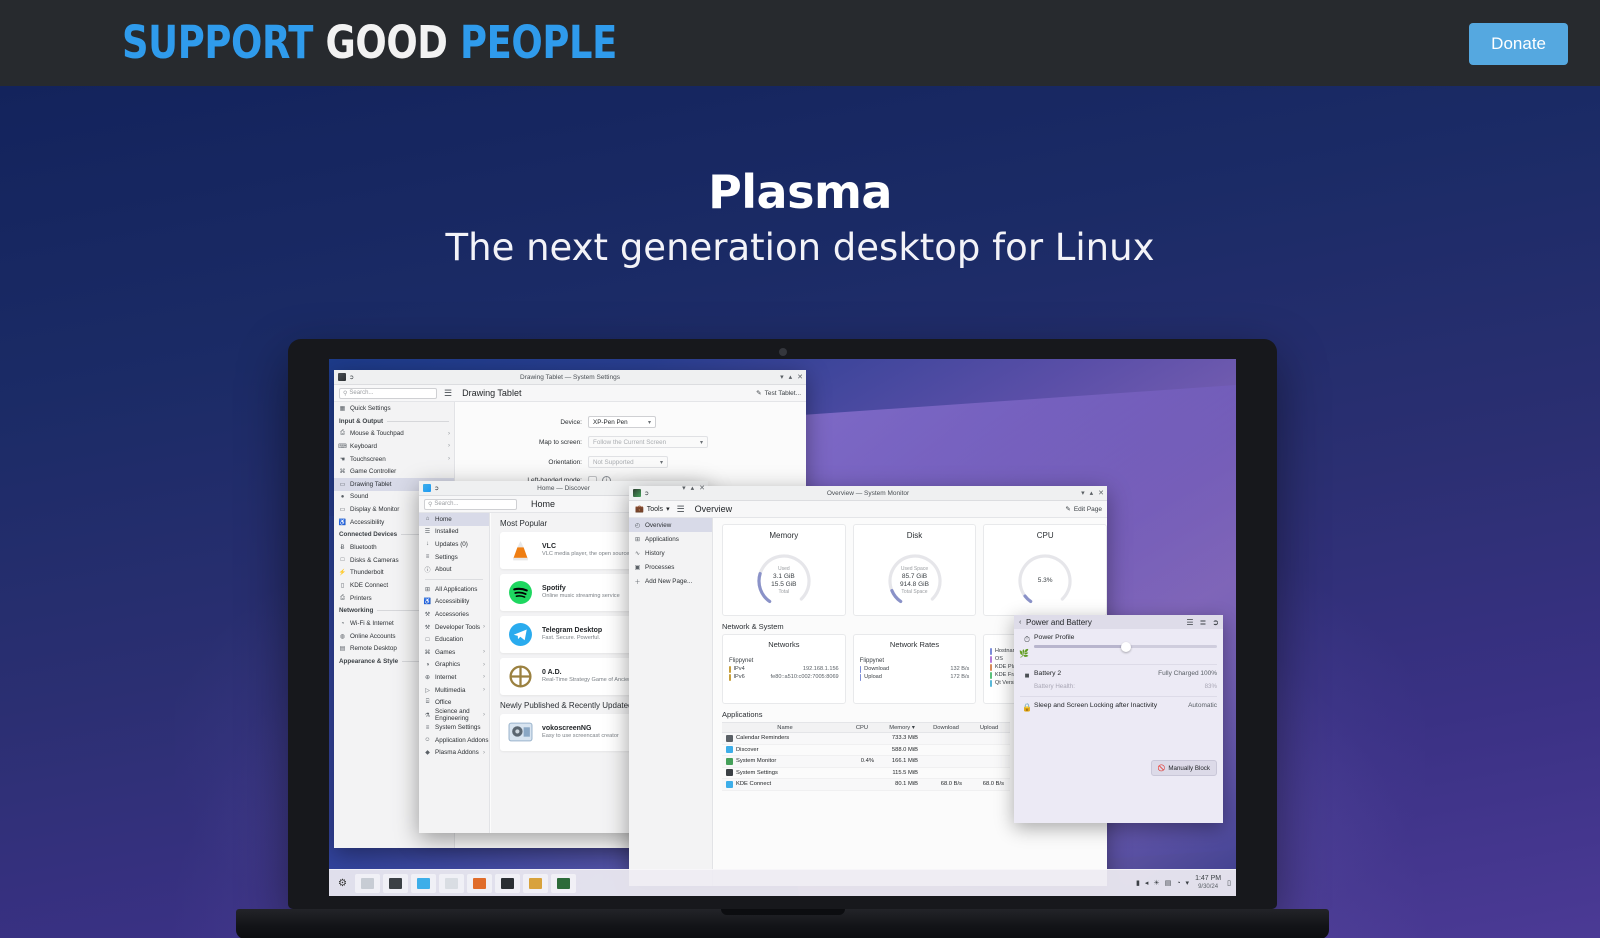 The height and width of the screenshot is (938, 1600). I want to click on taskbar-task-folder, so click(535, 883).